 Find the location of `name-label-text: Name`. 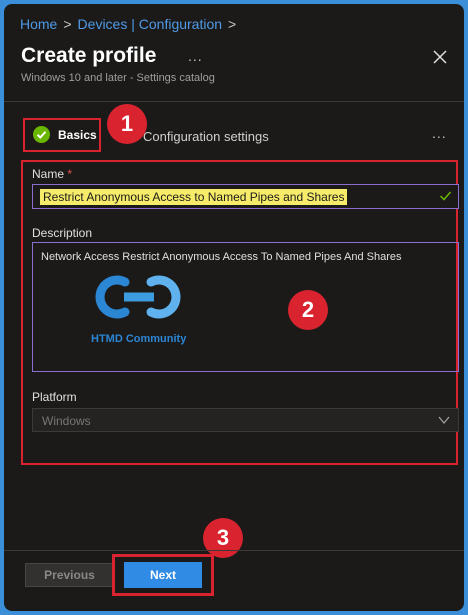

name-label-text: Name is located at coordinates (48, 174).